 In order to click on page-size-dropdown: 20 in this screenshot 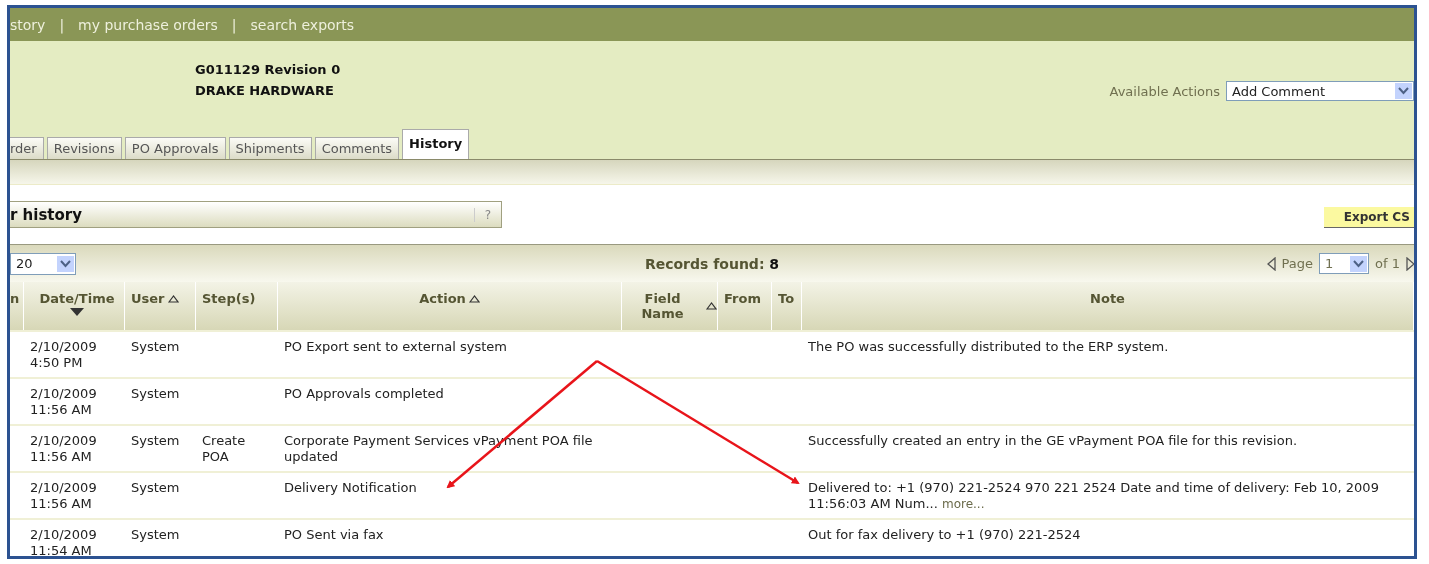, I will do `click(43, 263)`.